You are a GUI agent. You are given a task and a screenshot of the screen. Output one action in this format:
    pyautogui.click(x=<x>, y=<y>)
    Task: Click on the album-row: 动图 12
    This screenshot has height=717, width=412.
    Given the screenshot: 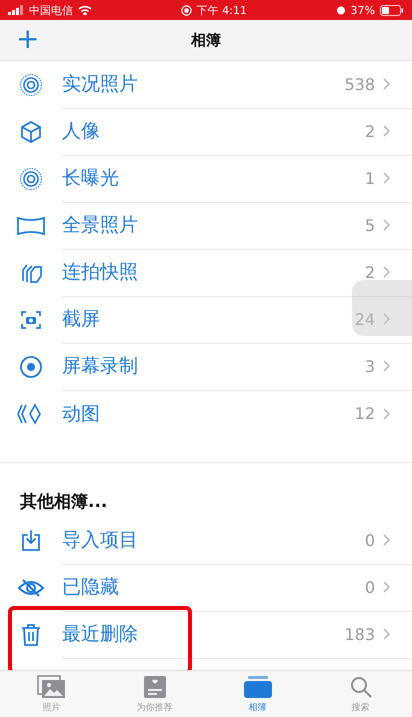 What is the action you would take?
    pyautogui.click(x=206, y=413)
    